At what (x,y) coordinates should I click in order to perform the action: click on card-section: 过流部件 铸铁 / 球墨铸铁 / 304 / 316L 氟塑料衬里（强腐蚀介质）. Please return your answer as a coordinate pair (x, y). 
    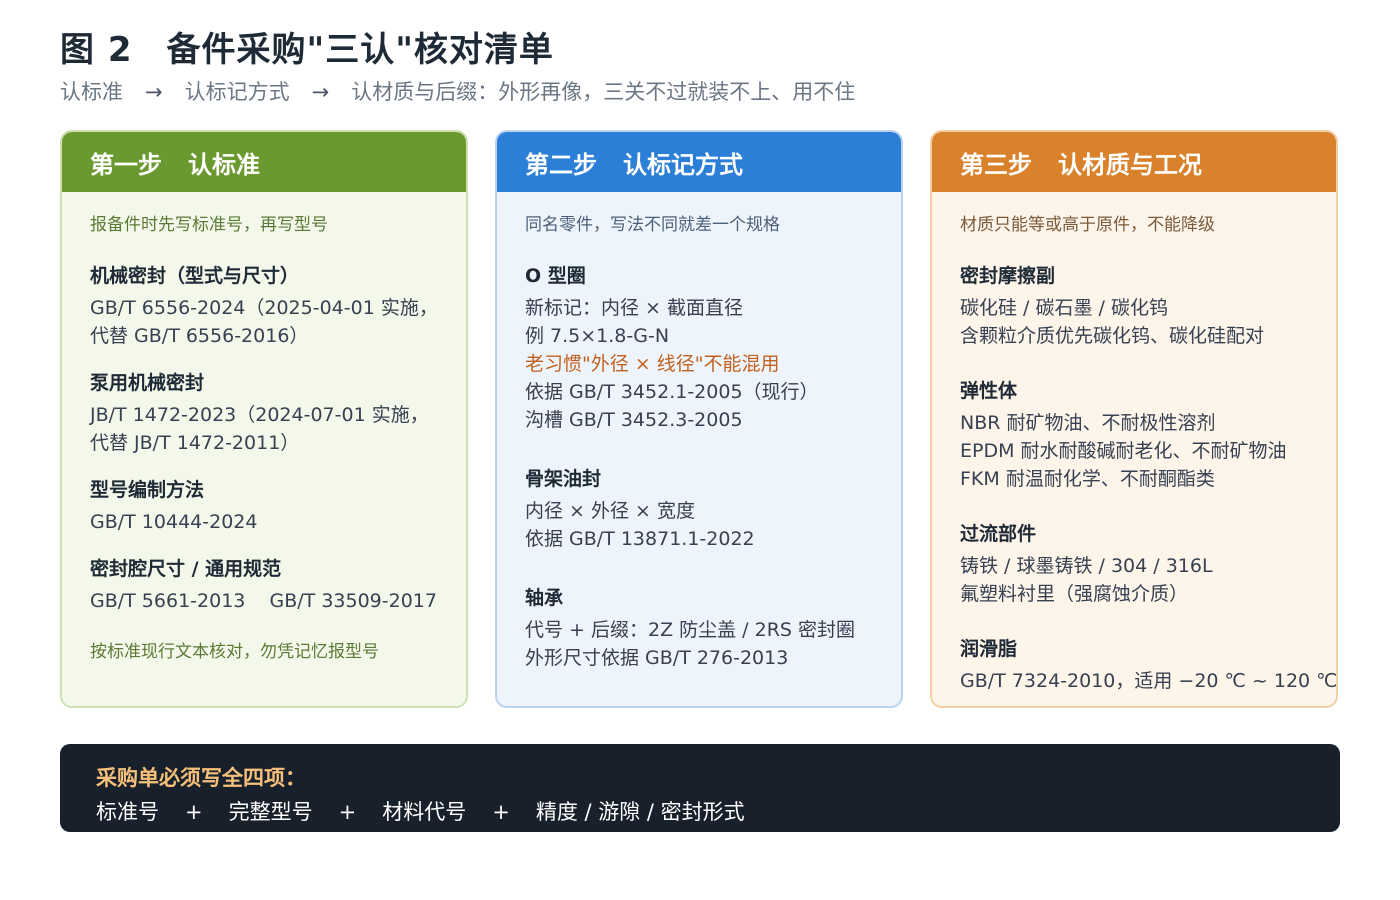
    Looking at the image, I should click on (1148, 563).